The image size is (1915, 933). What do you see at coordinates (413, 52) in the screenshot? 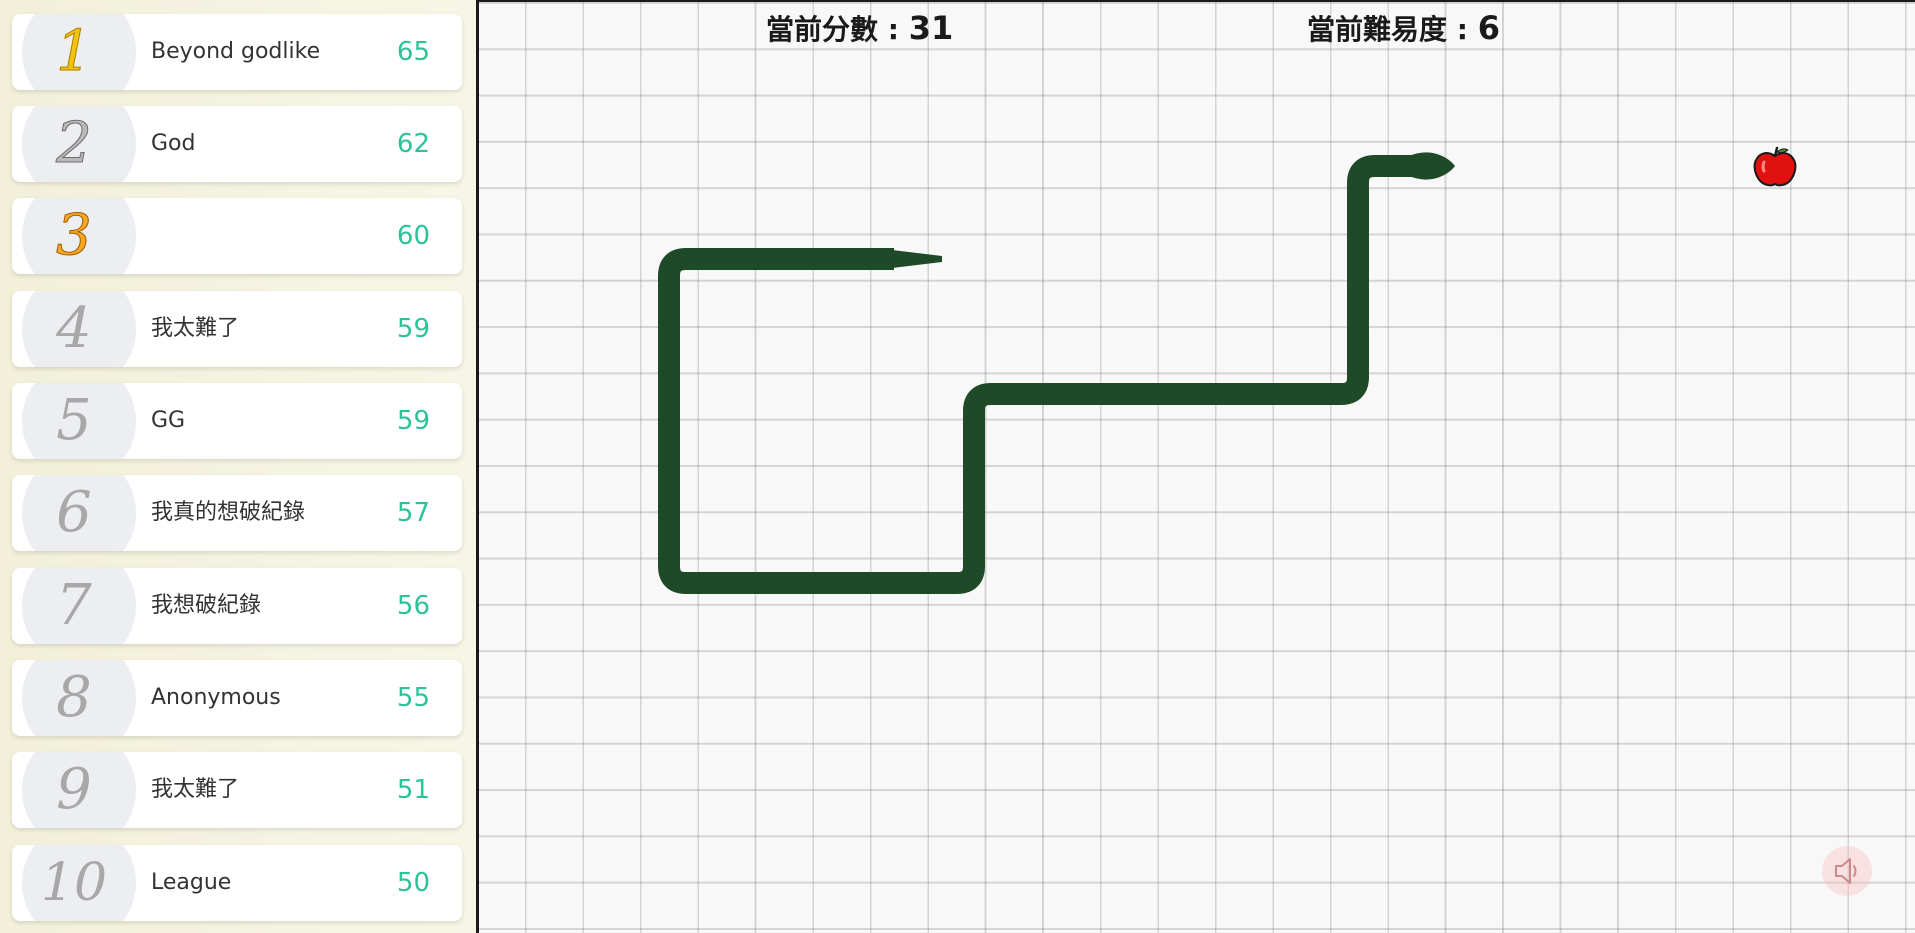
I see `player-score: 65` at bounding box center [413, 52].